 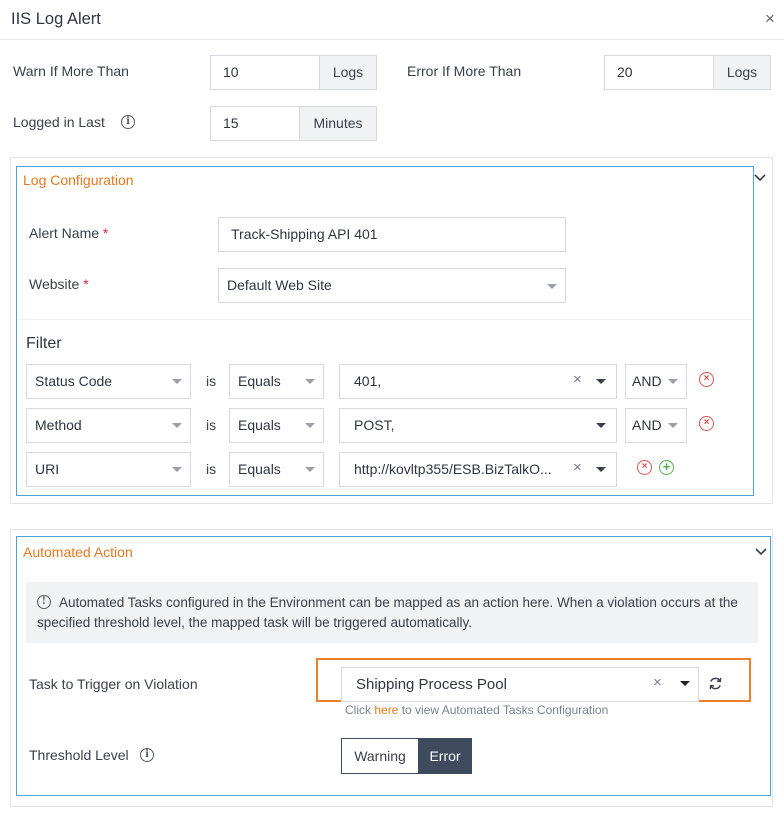 What do you see at coordinates (113, 684) in the screenshot?
I see `task-trigger-label: Task to Trigger on Violation` at bounding box center [113, 684].